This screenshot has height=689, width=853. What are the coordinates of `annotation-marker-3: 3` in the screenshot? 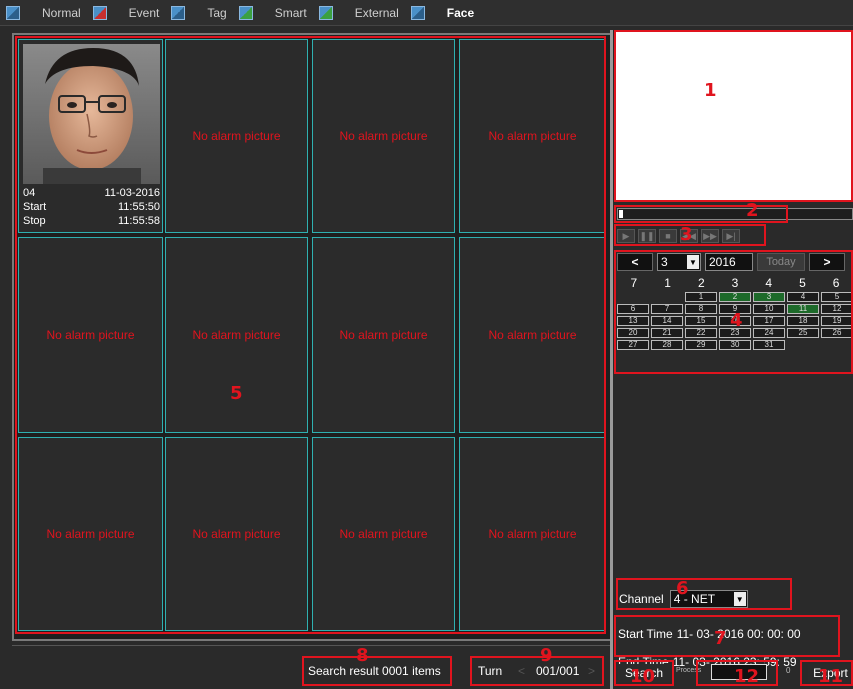 It's located at (686, 234).